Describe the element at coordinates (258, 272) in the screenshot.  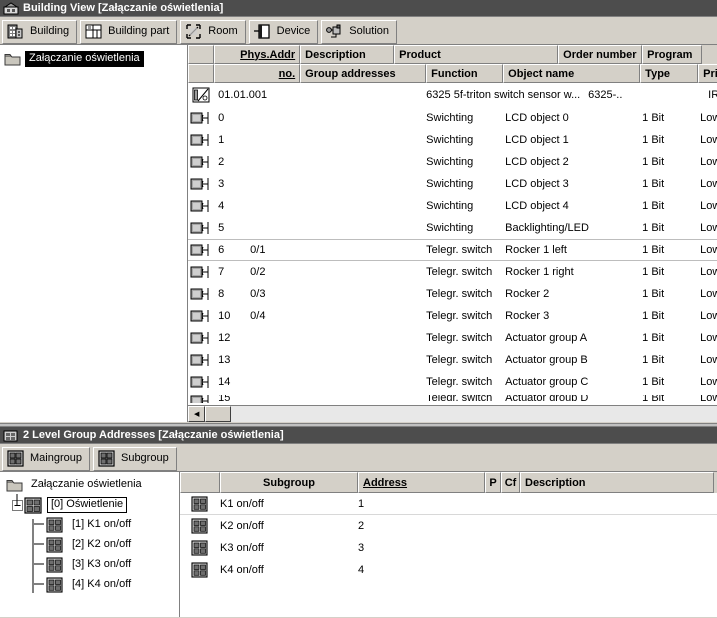
I see `cell-group-address: 0/2` at that location.